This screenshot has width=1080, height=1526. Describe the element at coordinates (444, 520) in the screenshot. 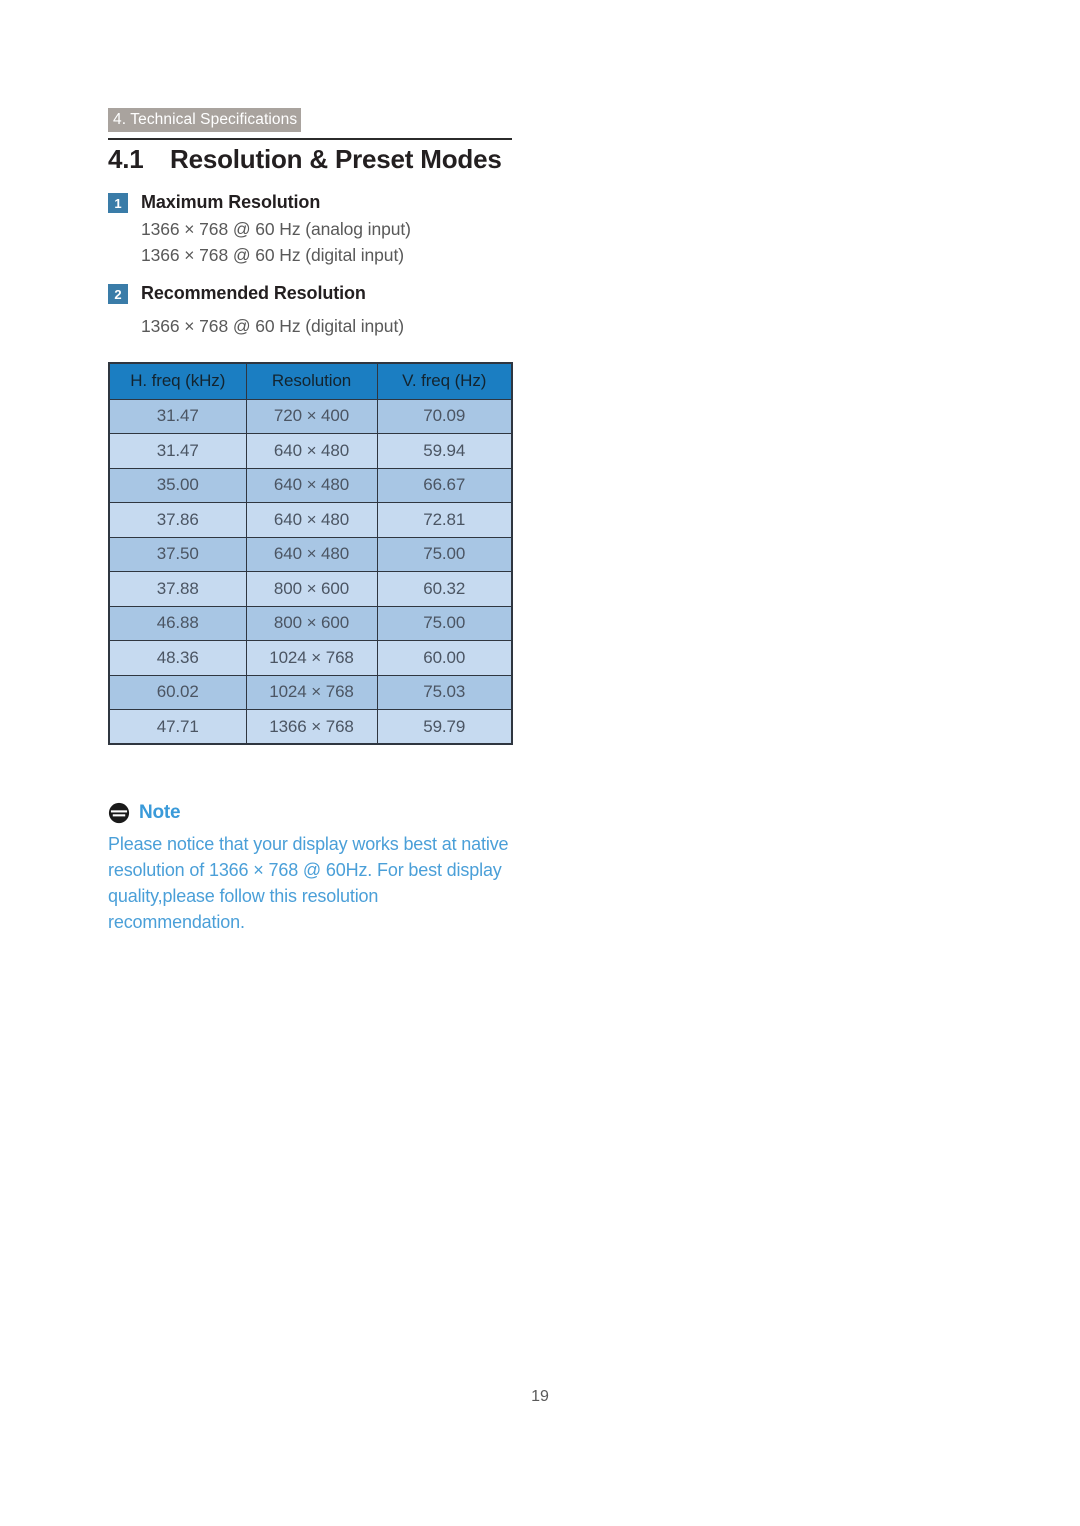

I see `table-cell: 72.81` at that location.